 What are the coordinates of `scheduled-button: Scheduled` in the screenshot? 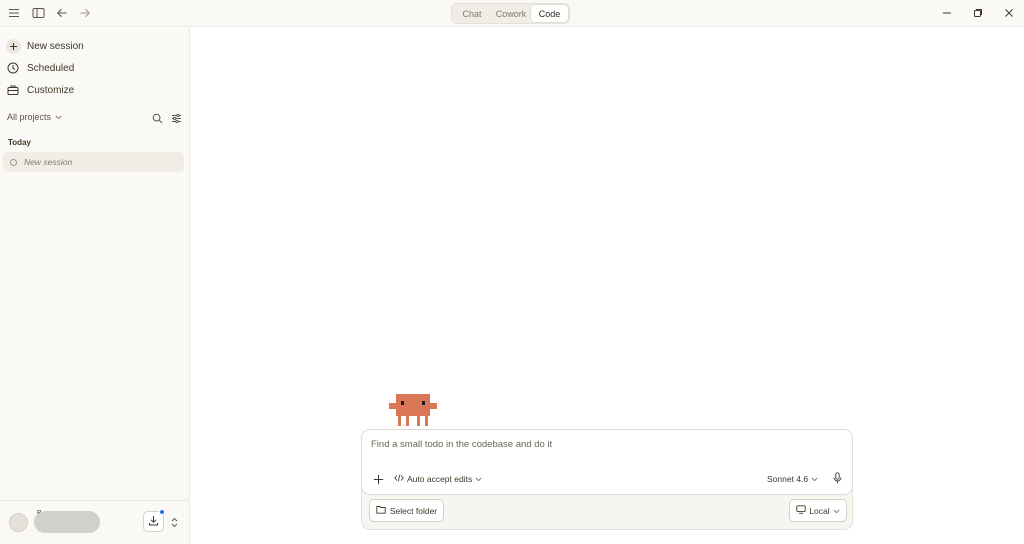 It's located at (94, 68).